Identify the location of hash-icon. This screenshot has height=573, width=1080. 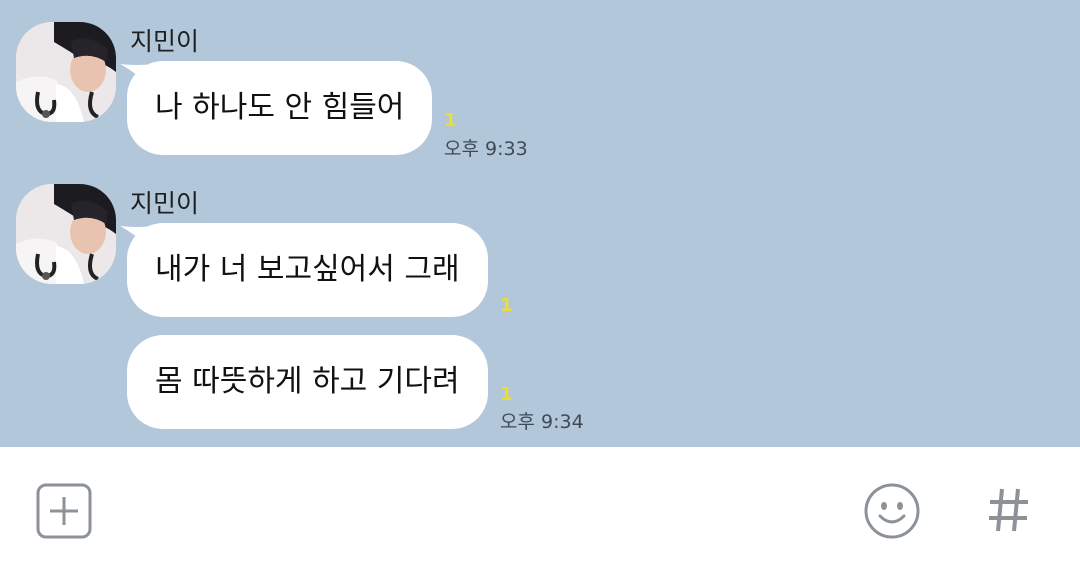
(1009, 510).